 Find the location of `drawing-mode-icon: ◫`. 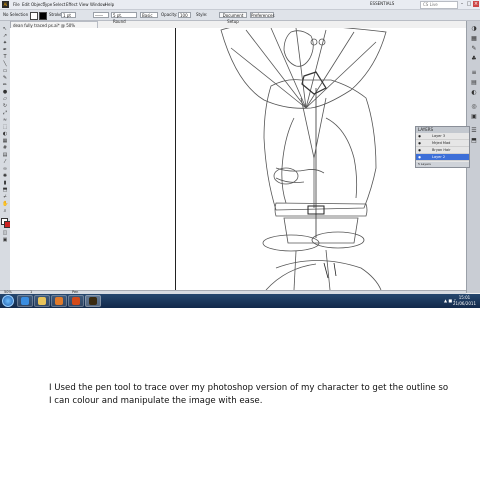

drawing-mode-icon: ◫ is located at coordinates (5, 233).